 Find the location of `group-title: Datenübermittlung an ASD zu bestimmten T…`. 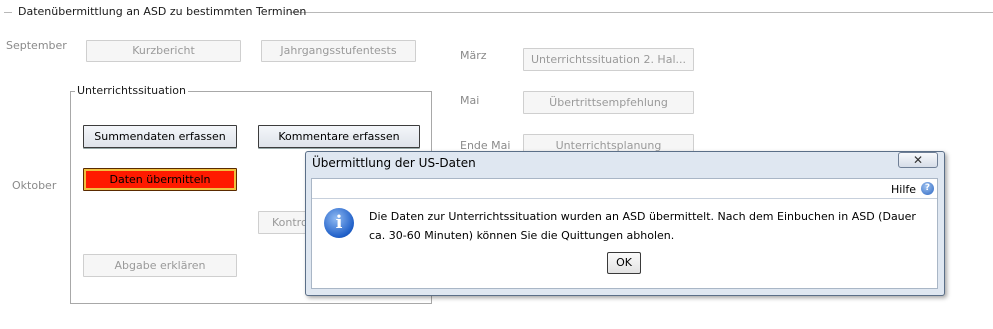

group-title: Datenübermittlung an ASD zu bestimmten T… is located at coordinates (162, 11).